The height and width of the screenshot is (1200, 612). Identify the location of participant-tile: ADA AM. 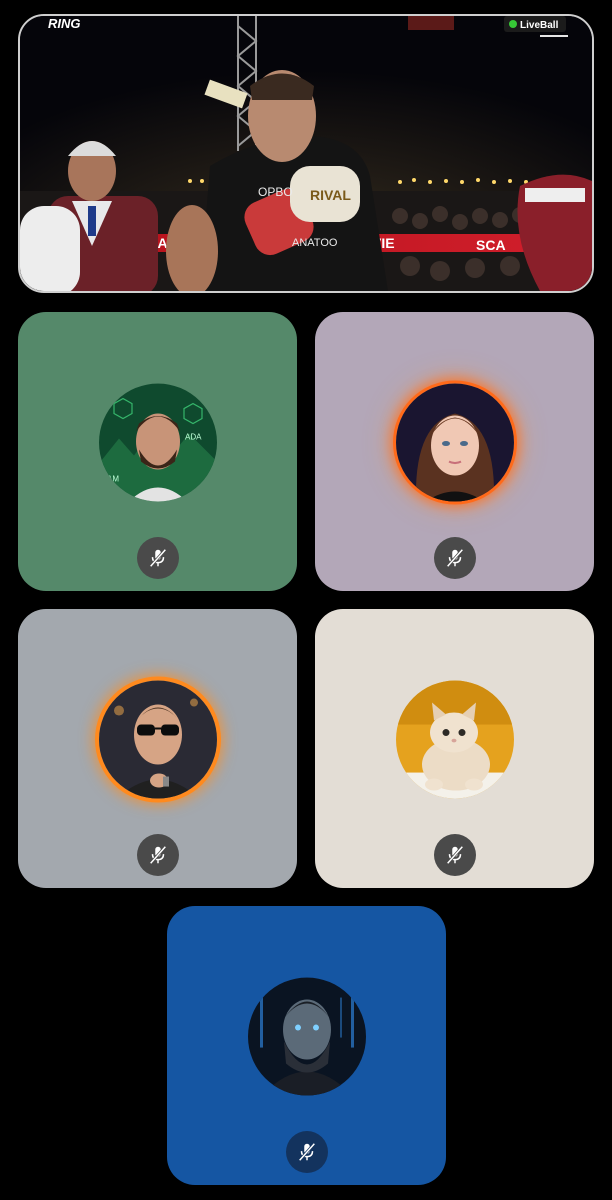
(157, 451).